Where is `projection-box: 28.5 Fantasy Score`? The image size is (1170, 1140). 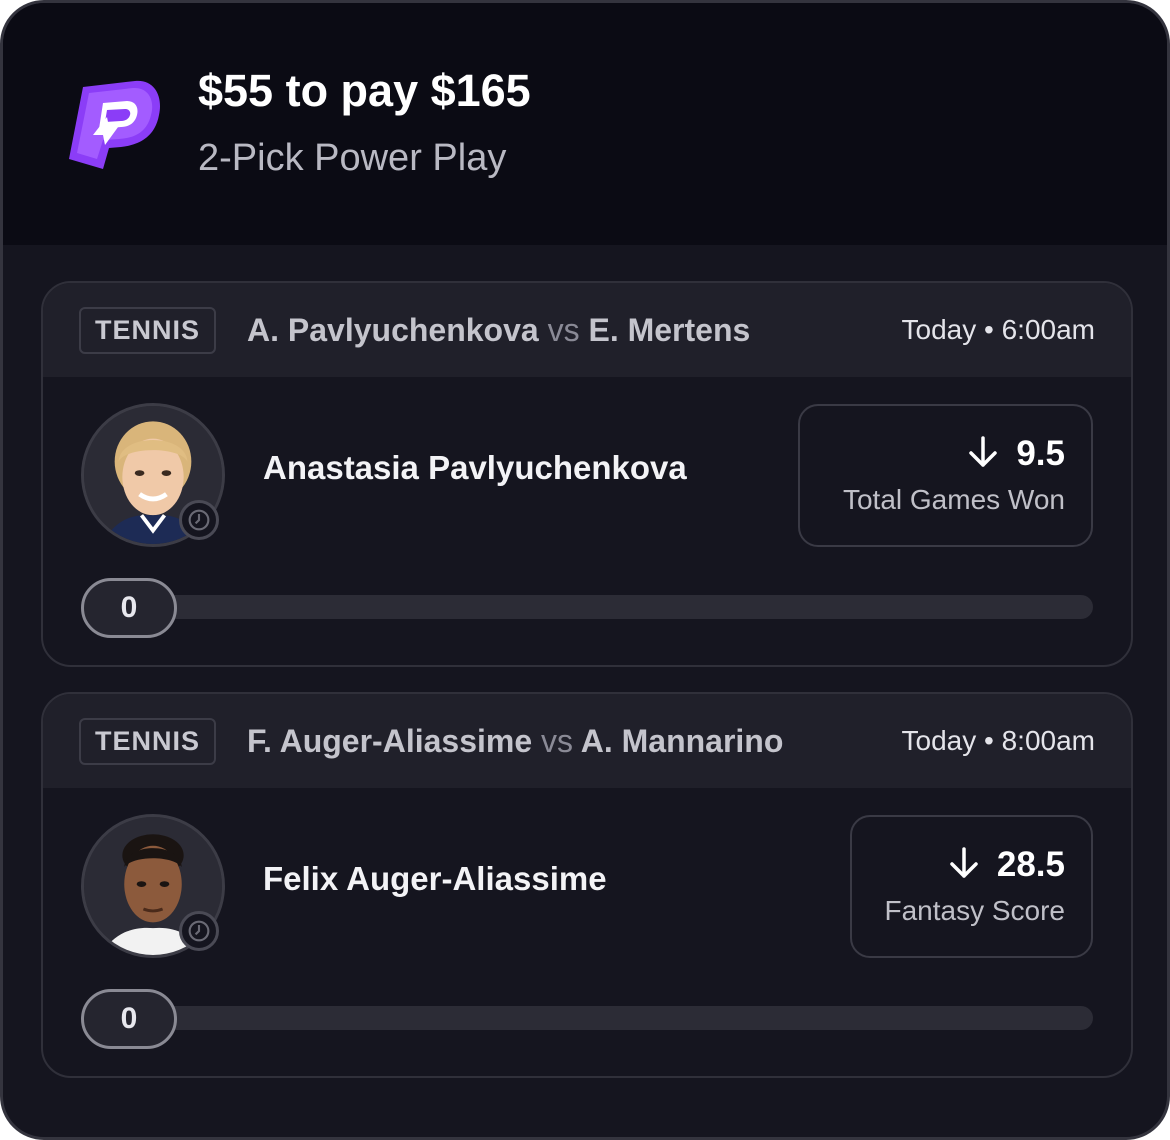
projection-box: 28.5 Fantasy Score is located at coordinates (971, 886).